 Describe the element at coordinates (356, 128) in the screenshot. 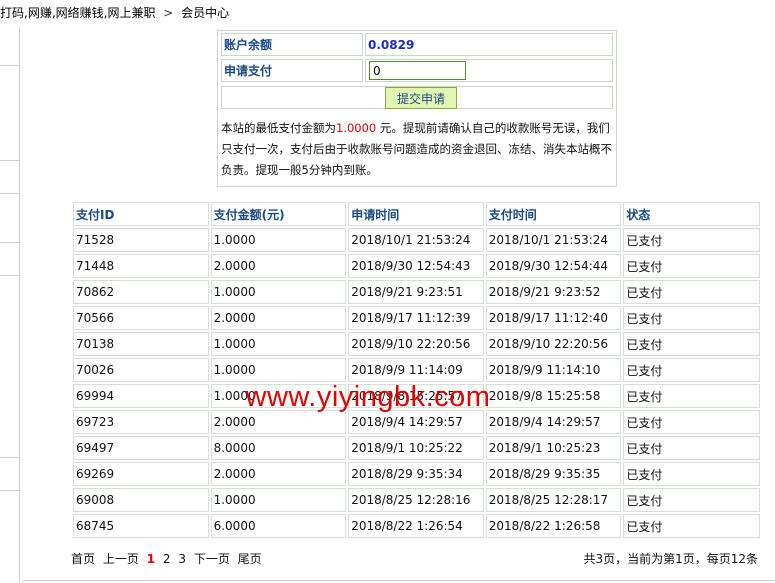

I see `notice-min-amount: 1.0000` at that location.